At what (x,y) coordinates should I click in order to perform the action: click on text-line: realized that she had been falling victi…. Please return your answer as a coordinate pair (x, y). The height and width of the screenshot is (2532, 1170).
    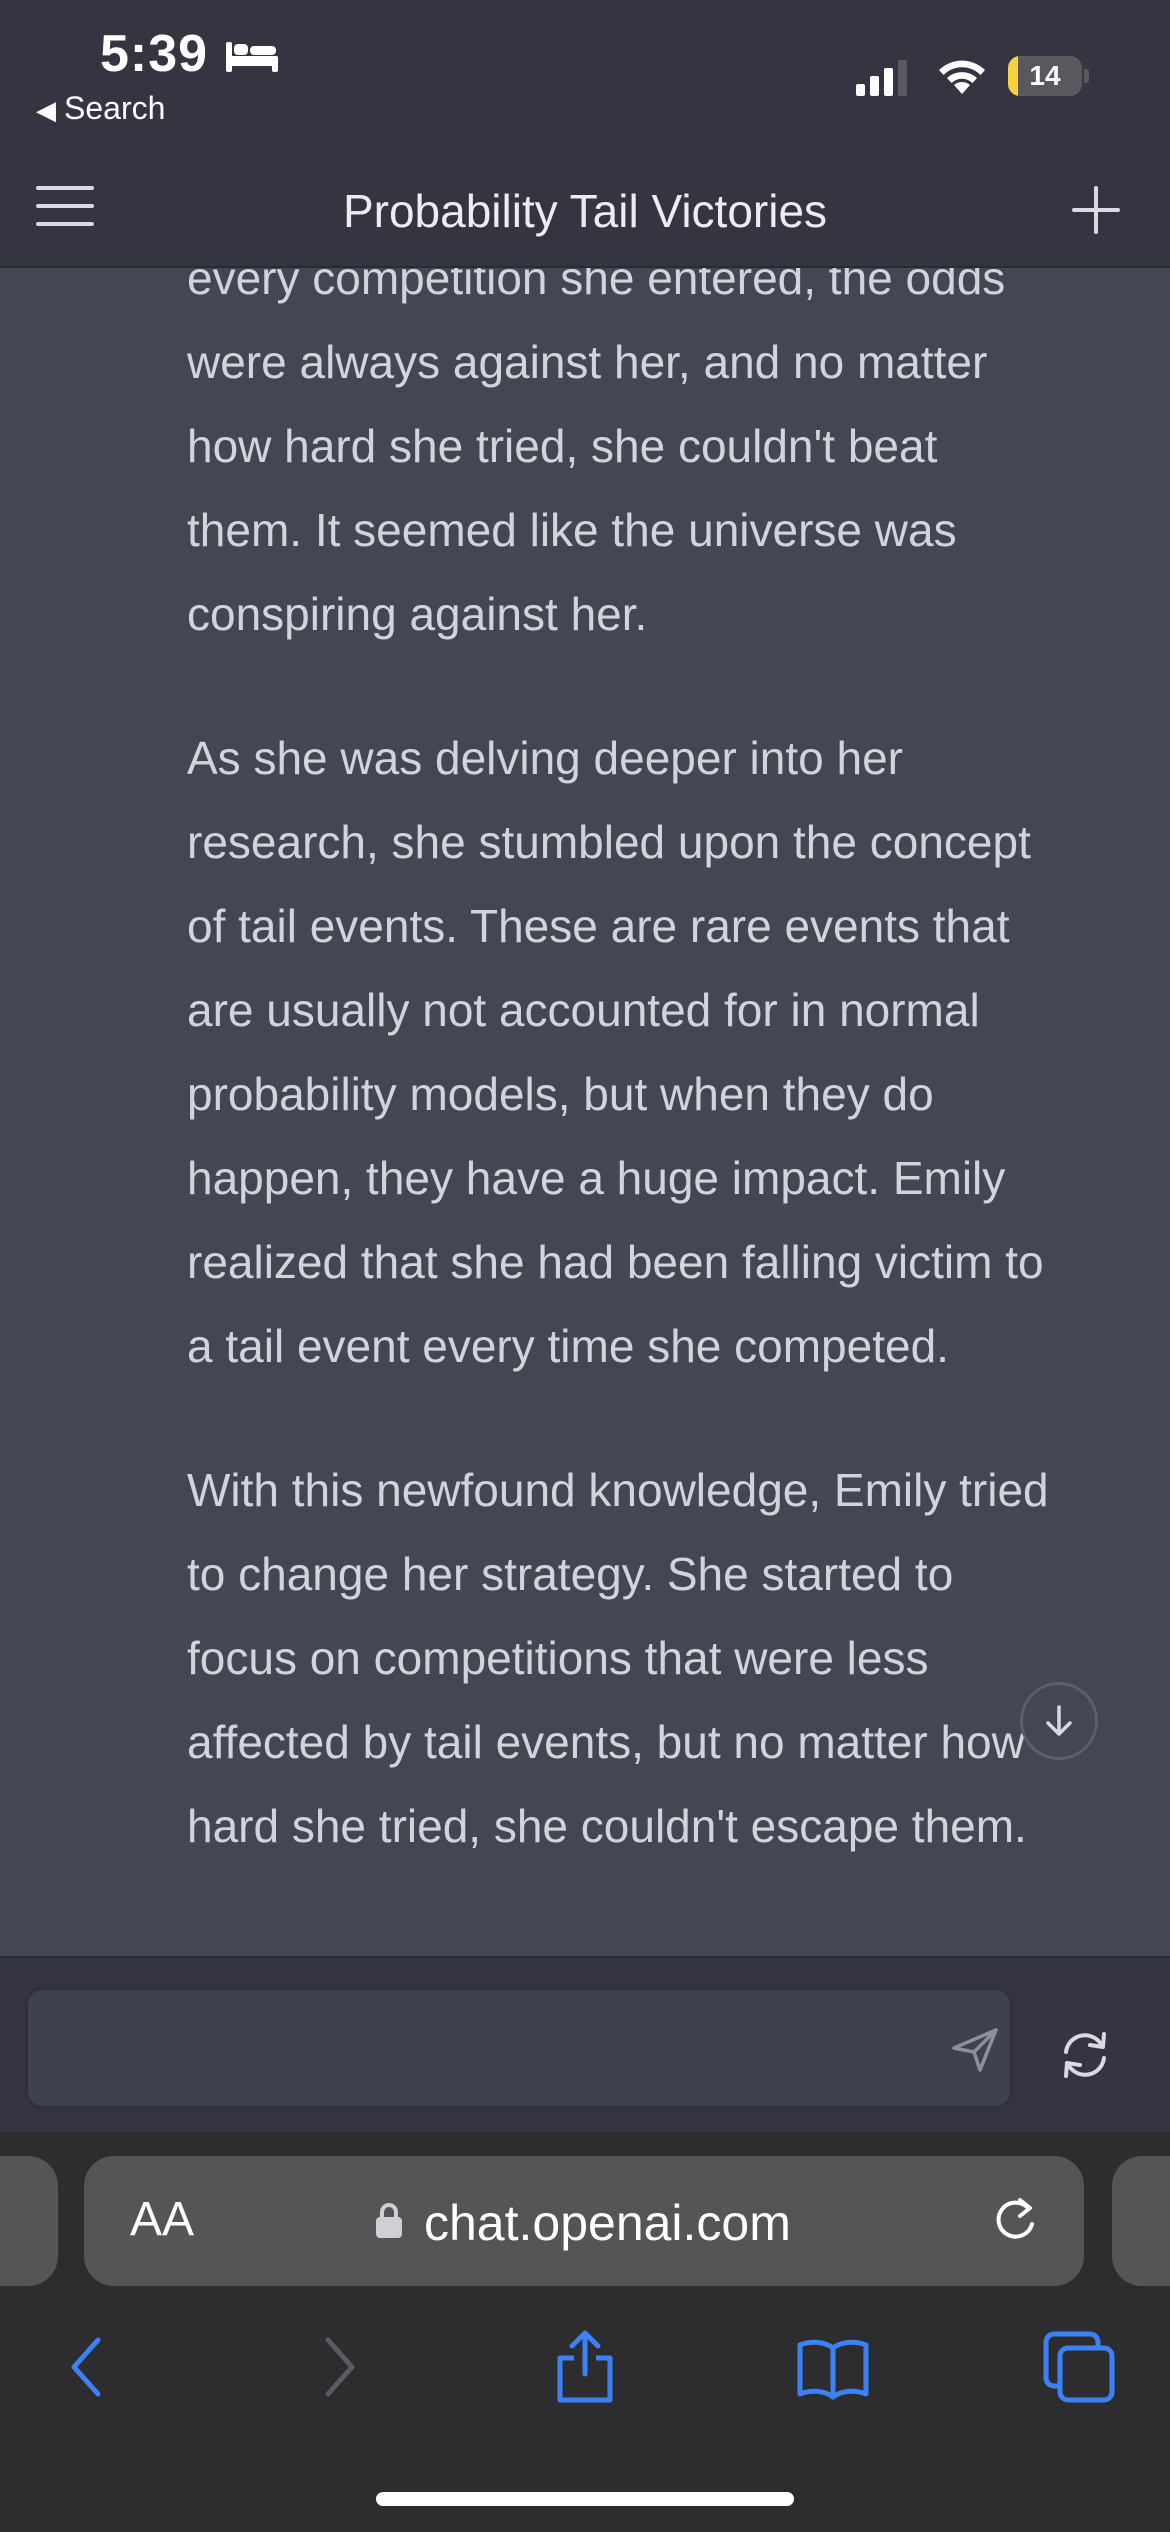
    Looking at the image, I should click on (615, 1262).